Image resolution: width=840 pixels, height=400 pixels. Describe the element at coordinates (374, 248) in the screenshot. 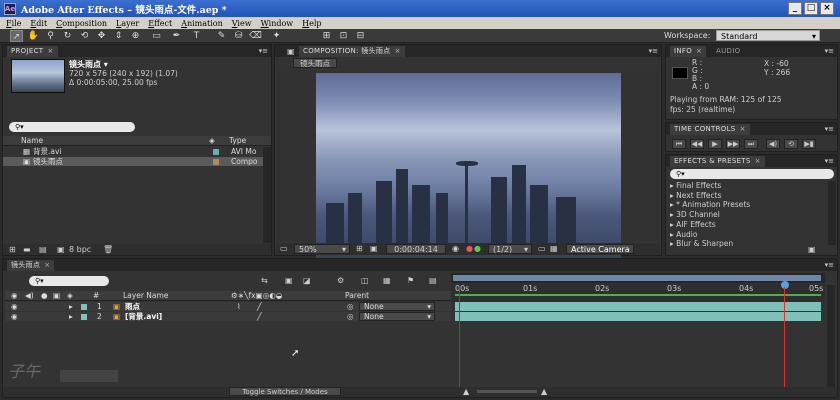

I see `mask-view-icon: ▣` at that location.